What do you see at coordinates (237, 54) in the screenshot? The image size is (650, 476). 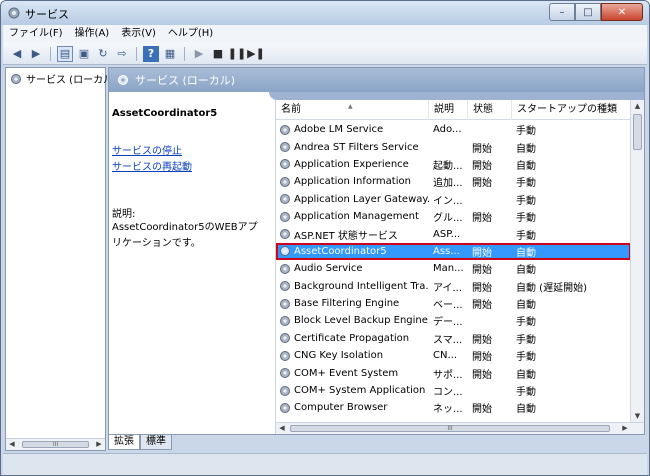 I see `pause-icon: ❚❚` at bounding box center [237, 54].